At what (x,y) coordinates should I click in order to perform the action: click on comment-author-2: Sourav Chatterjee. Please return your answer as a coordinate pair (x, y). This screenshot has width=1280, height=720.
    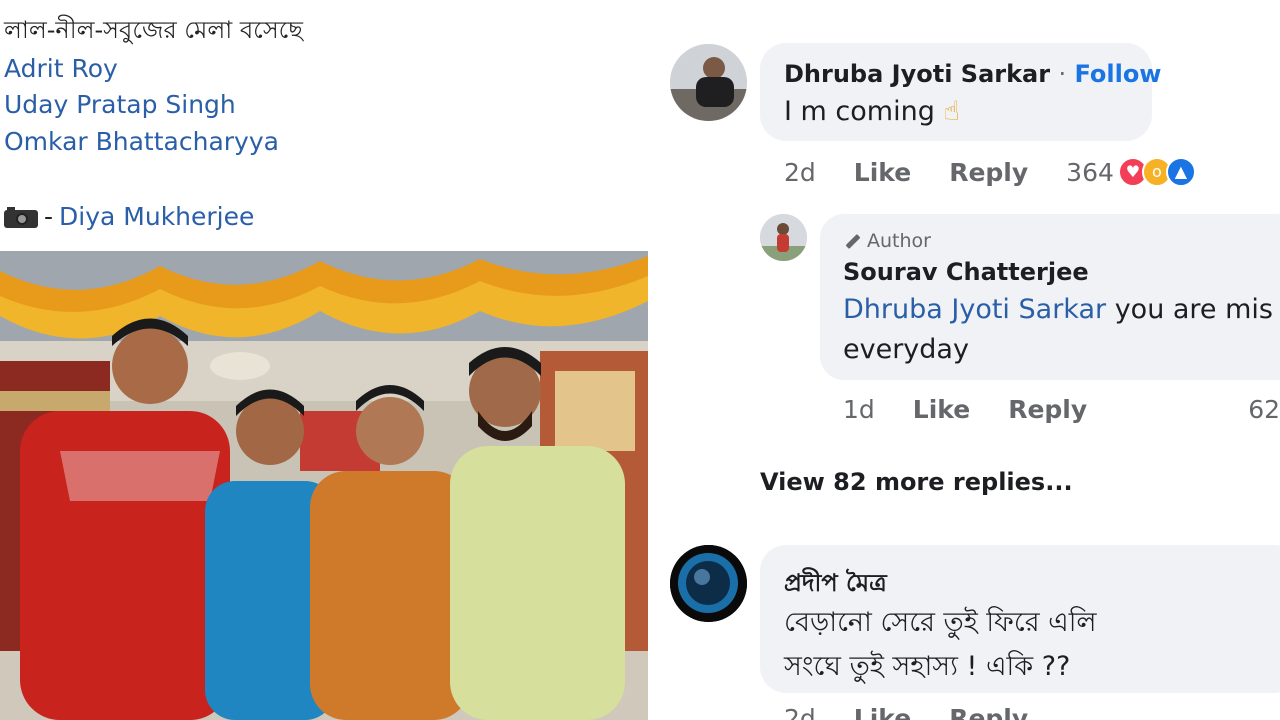
    Looking at the image, I should click on (966, 272).